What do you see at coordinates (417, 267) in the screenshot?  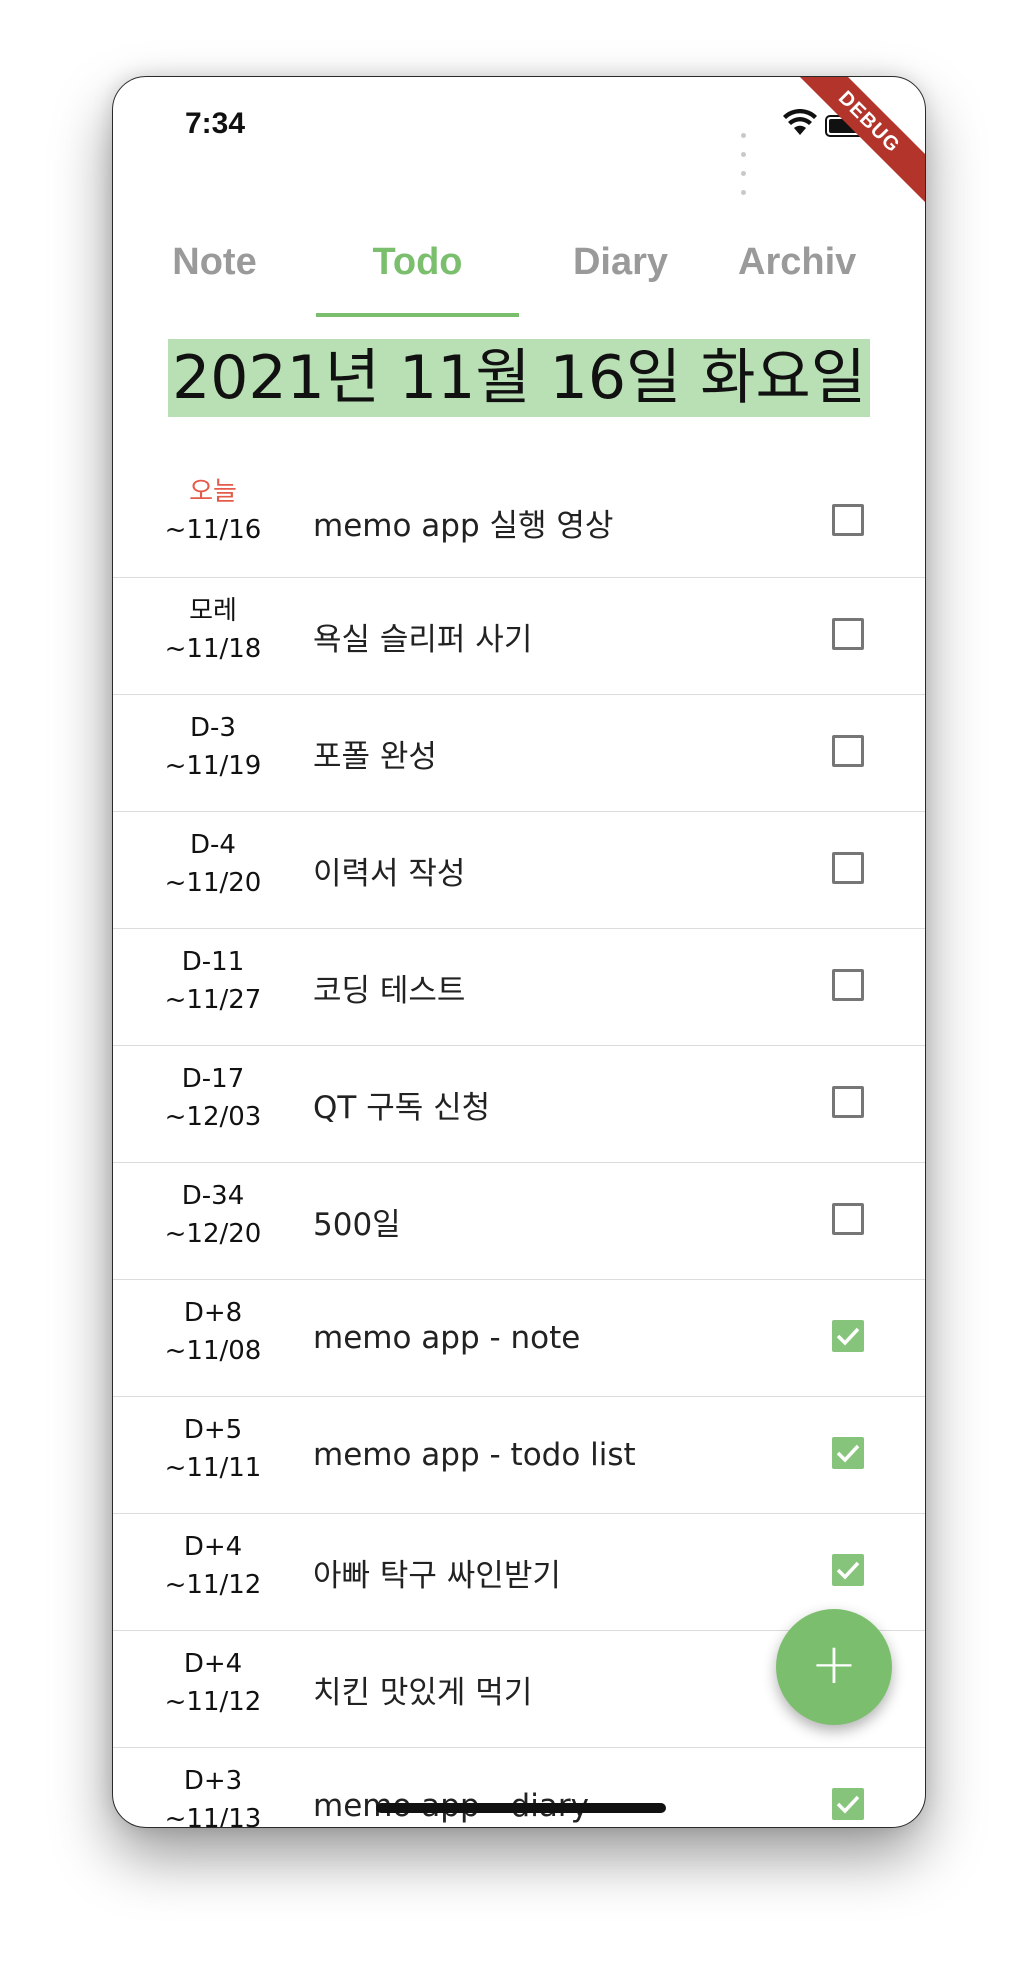 I see `tab-todo: Todo` at bounding box center [417, 267].